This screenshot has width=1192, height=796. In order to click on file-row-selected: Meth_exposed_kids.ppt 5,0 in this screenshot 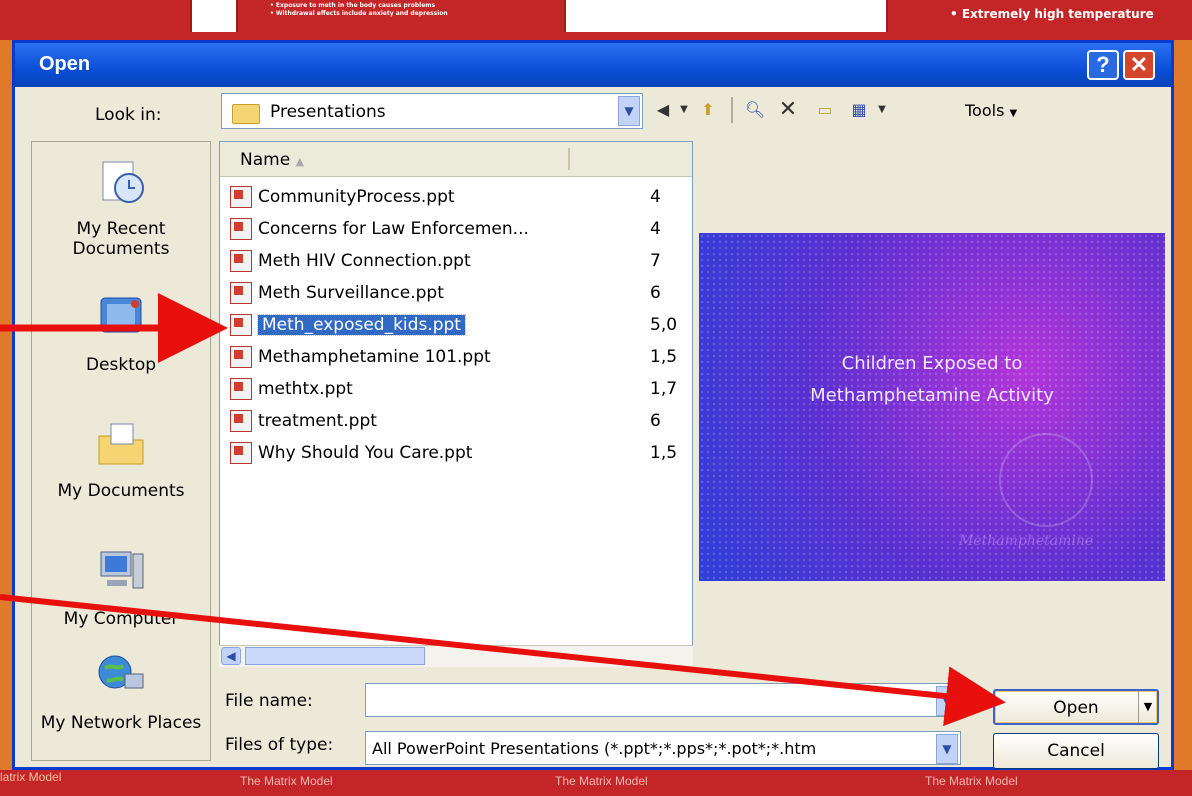, I will do `click(460, 326)`.